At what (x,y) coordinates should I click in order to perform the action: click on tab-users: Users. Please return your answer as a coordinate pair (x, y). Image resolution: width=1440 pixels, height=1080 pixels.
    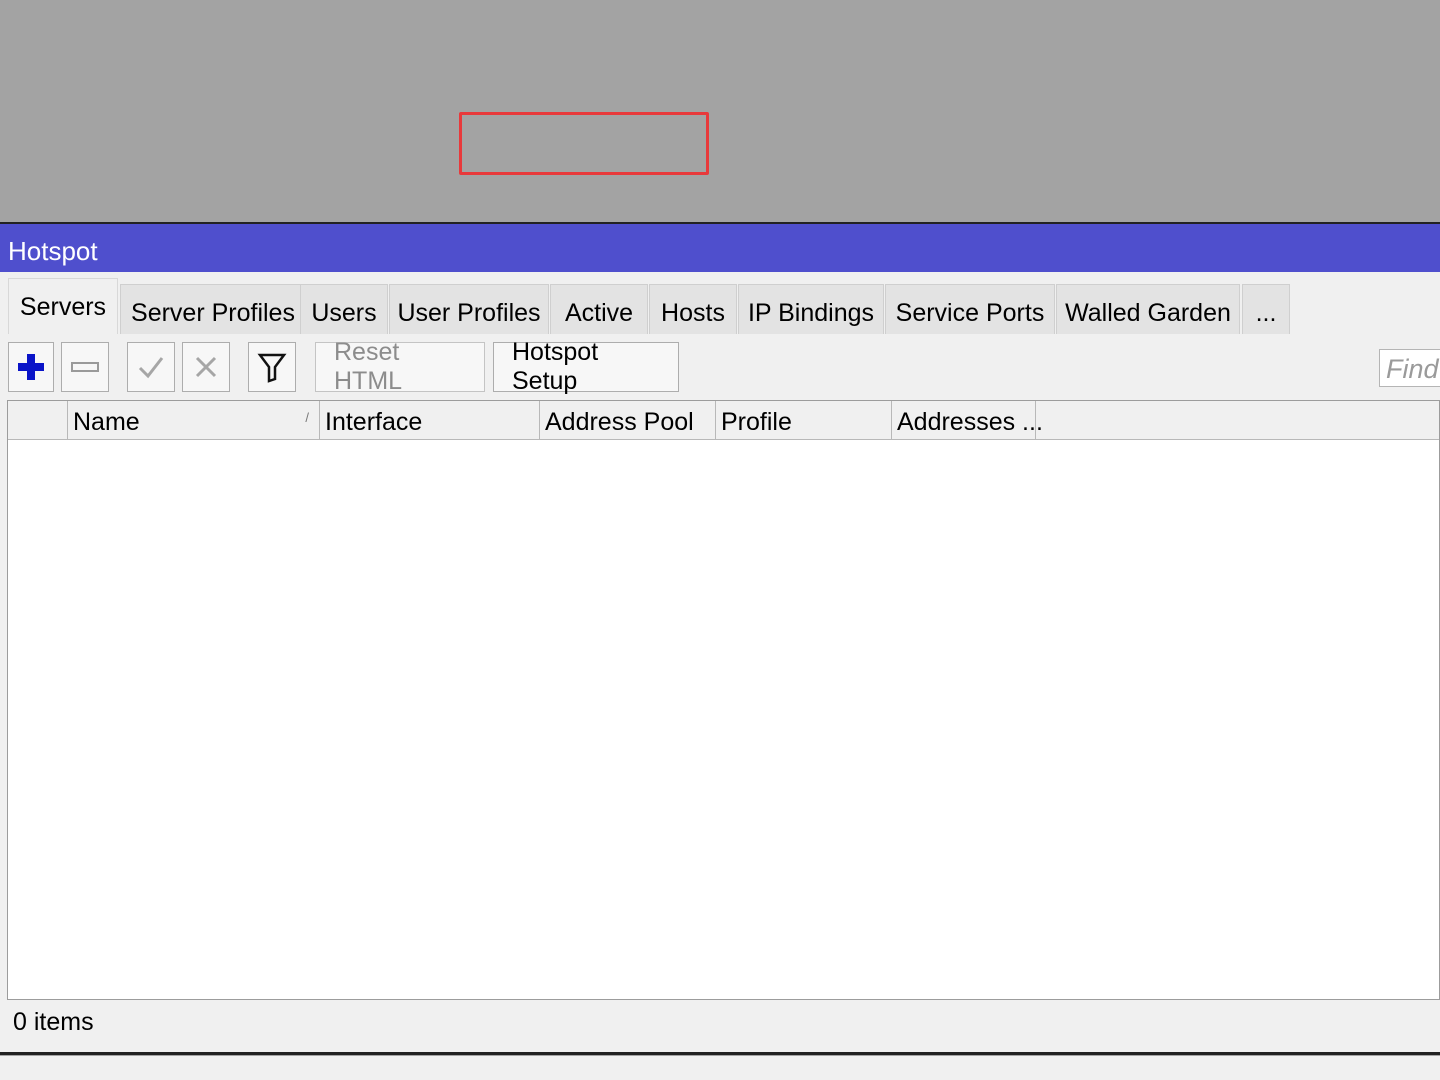
    Looking at the image, I should click on (344, 309).